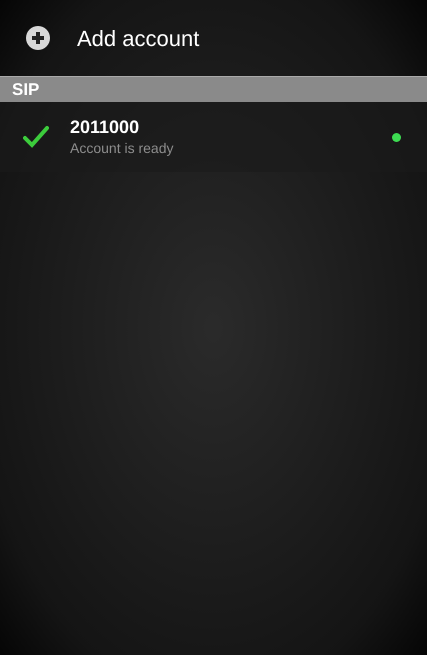  What do you see at coordinates (213, 89) in the screenshot?
I see `section-header: SIP` at bounding box center [213, 89].